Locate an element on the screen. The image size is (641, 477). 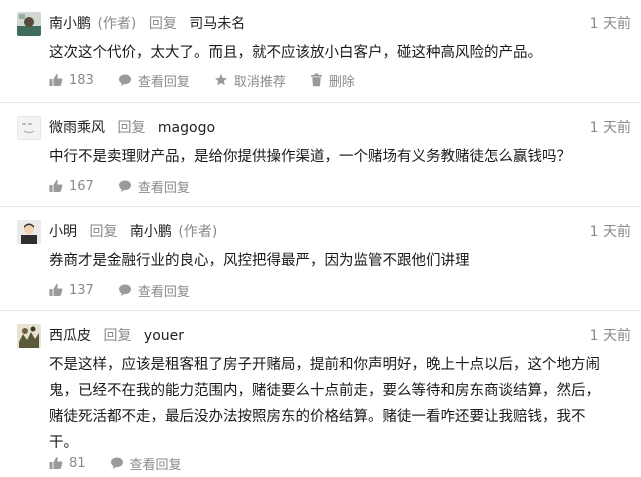
author-name: 小明 is located at coordinates (63, 232).